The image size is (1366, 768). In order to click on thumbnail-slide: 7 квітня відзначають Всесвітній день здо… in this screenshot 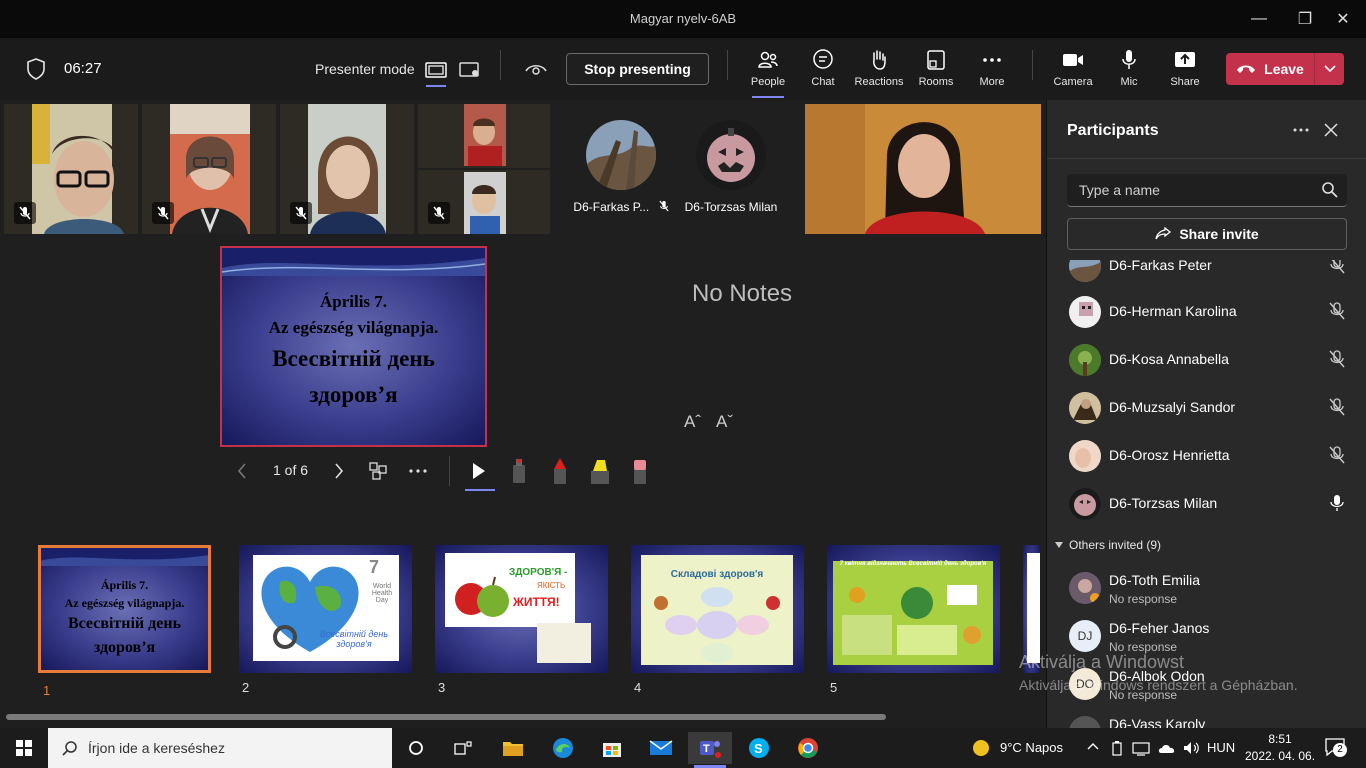, I will do `click(913, 609)`.